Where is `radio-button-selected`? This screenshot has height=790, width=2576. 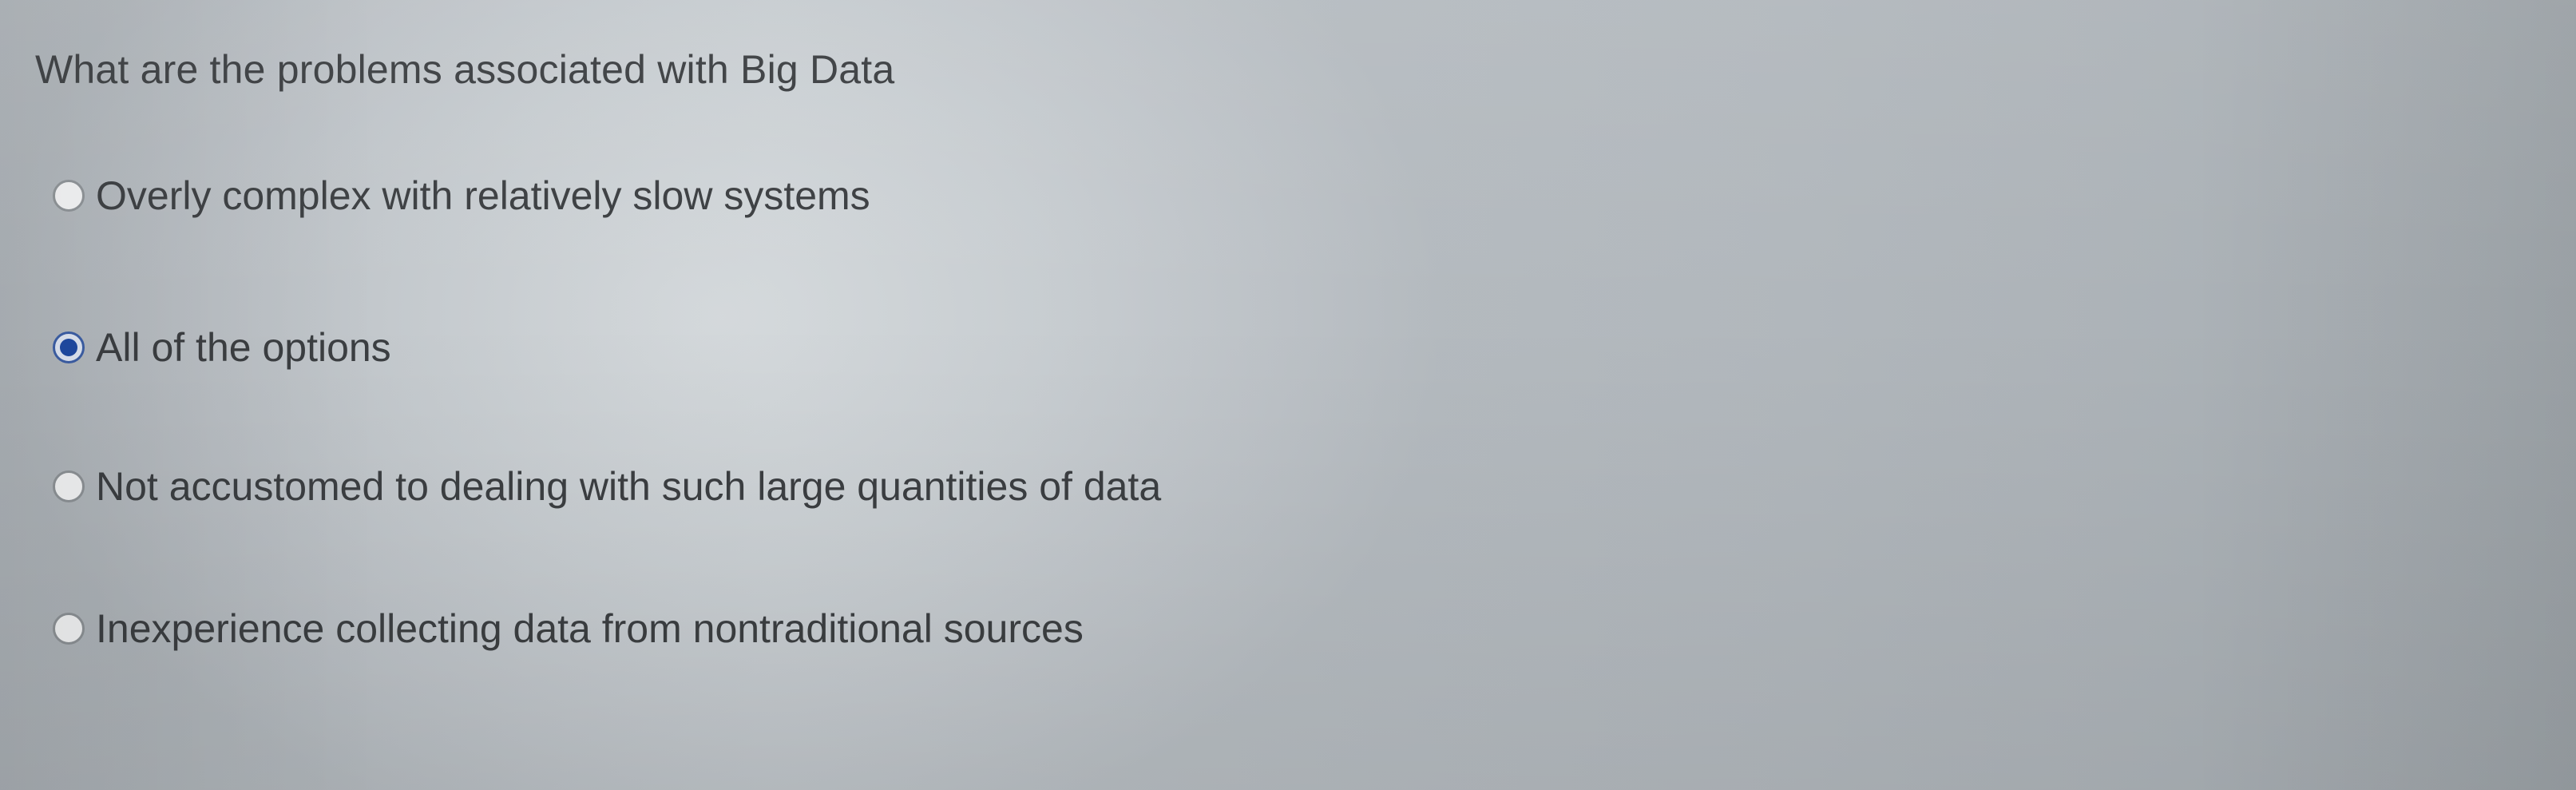 radio-button-selected is located at coordinates (69, 347).